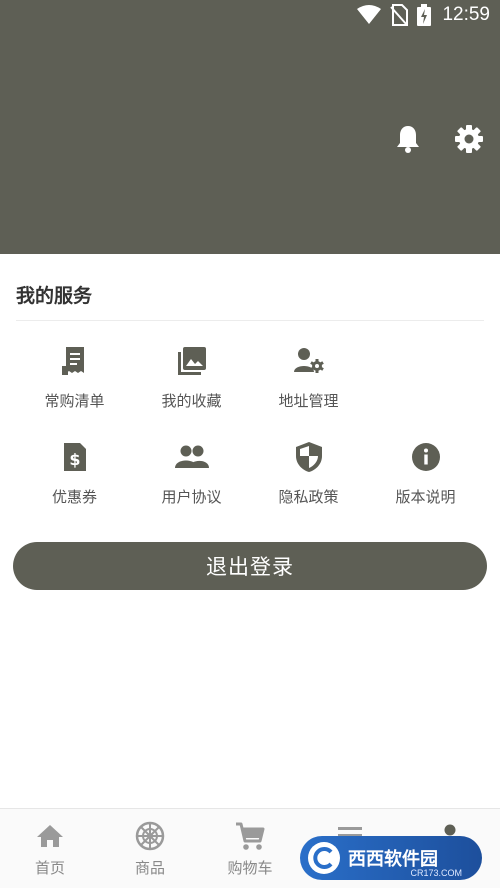 This screenshot has width=500, height=888. Describe the element at coordinates (250, 868) in the screenshot. I see `tab-label: 购物车` at that location.